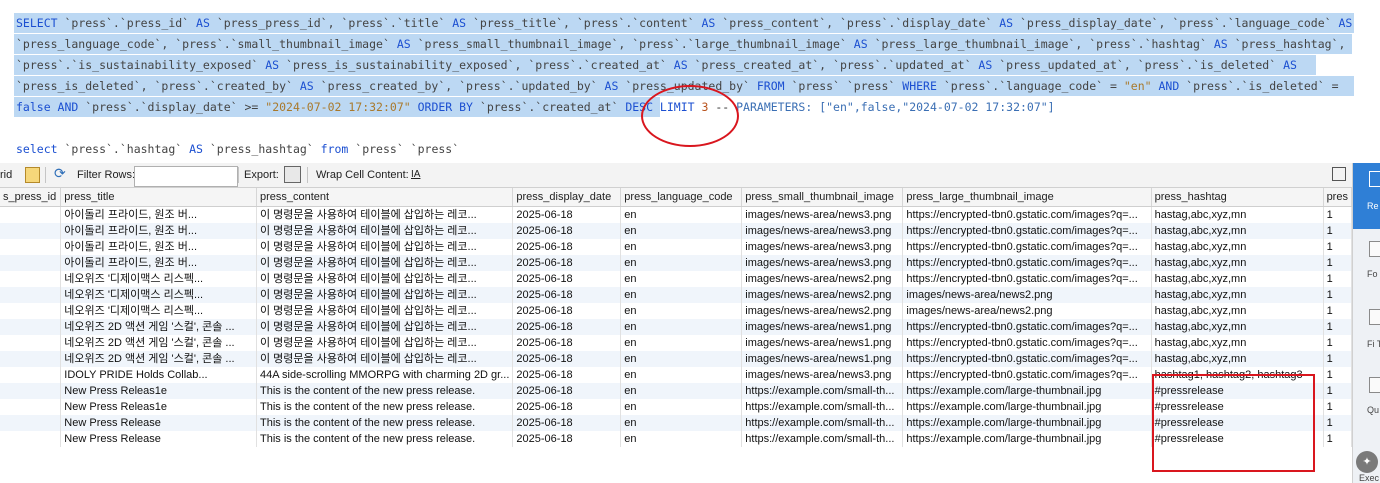  What do you see at coordinates (385, 197) in the screenshot?
I see `column-header-press-content: press_content` at bounding box center [385, 197].